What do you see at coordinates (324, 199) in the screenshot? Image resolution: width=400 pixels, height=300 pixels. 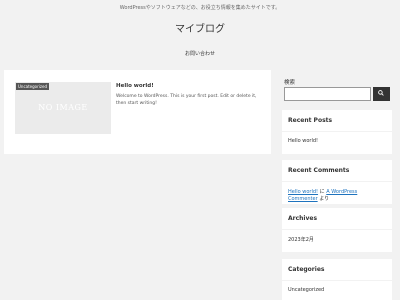 I see `comment-suffix: より` at bounding box center [324, 199].